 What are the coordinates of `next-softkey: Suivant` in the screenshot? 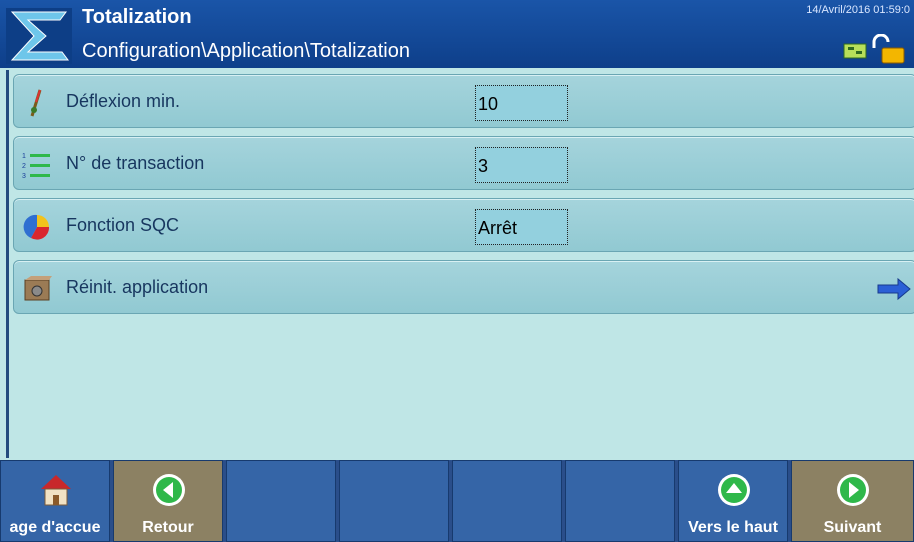 It's located at (852, 501).